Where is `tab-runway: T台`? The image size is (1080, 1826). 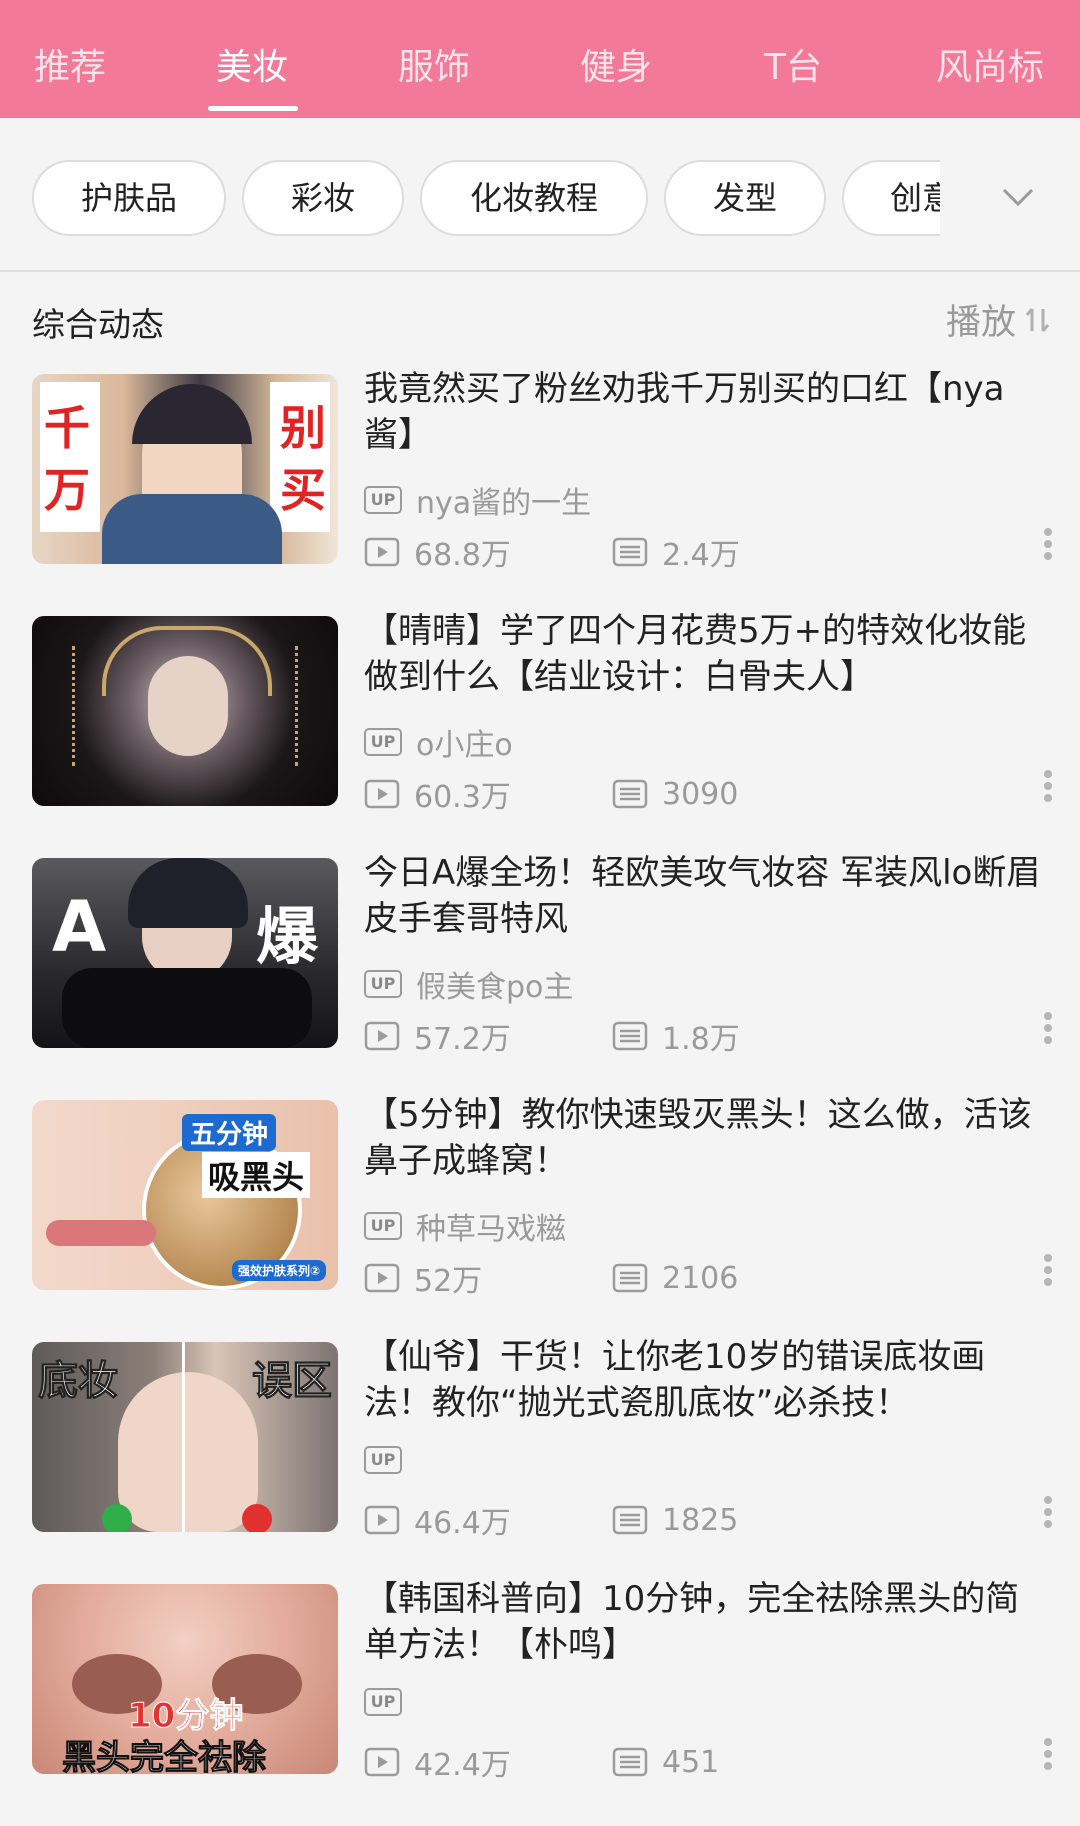 tab-runway: T台 is located at coordinates (793, 68).